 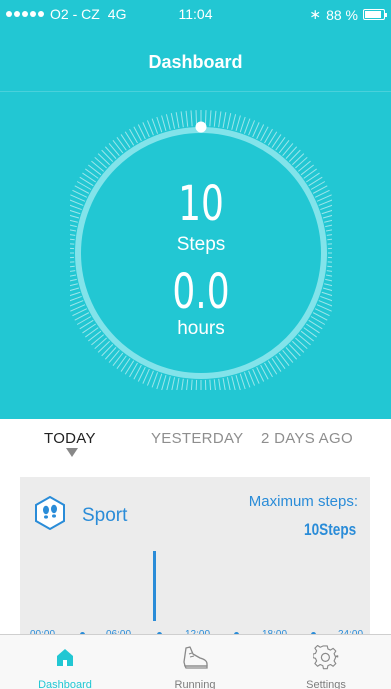 I want to click on tab-running: Running, so click(x=195, y=662).